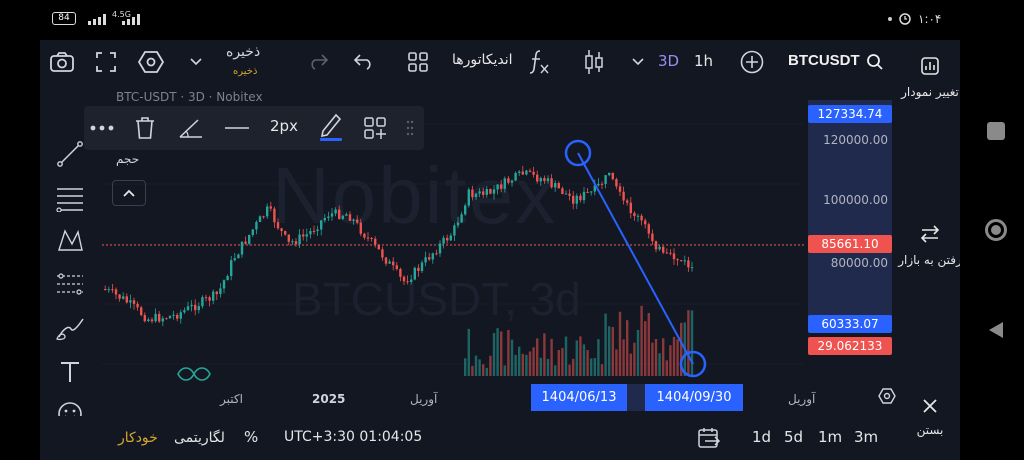 The height and width of the screenshot is (460, 1024). What do you see at coordinates (102, 128) in the screenshot?
I see `more-dots-icon` at bounding box center [102, 128].